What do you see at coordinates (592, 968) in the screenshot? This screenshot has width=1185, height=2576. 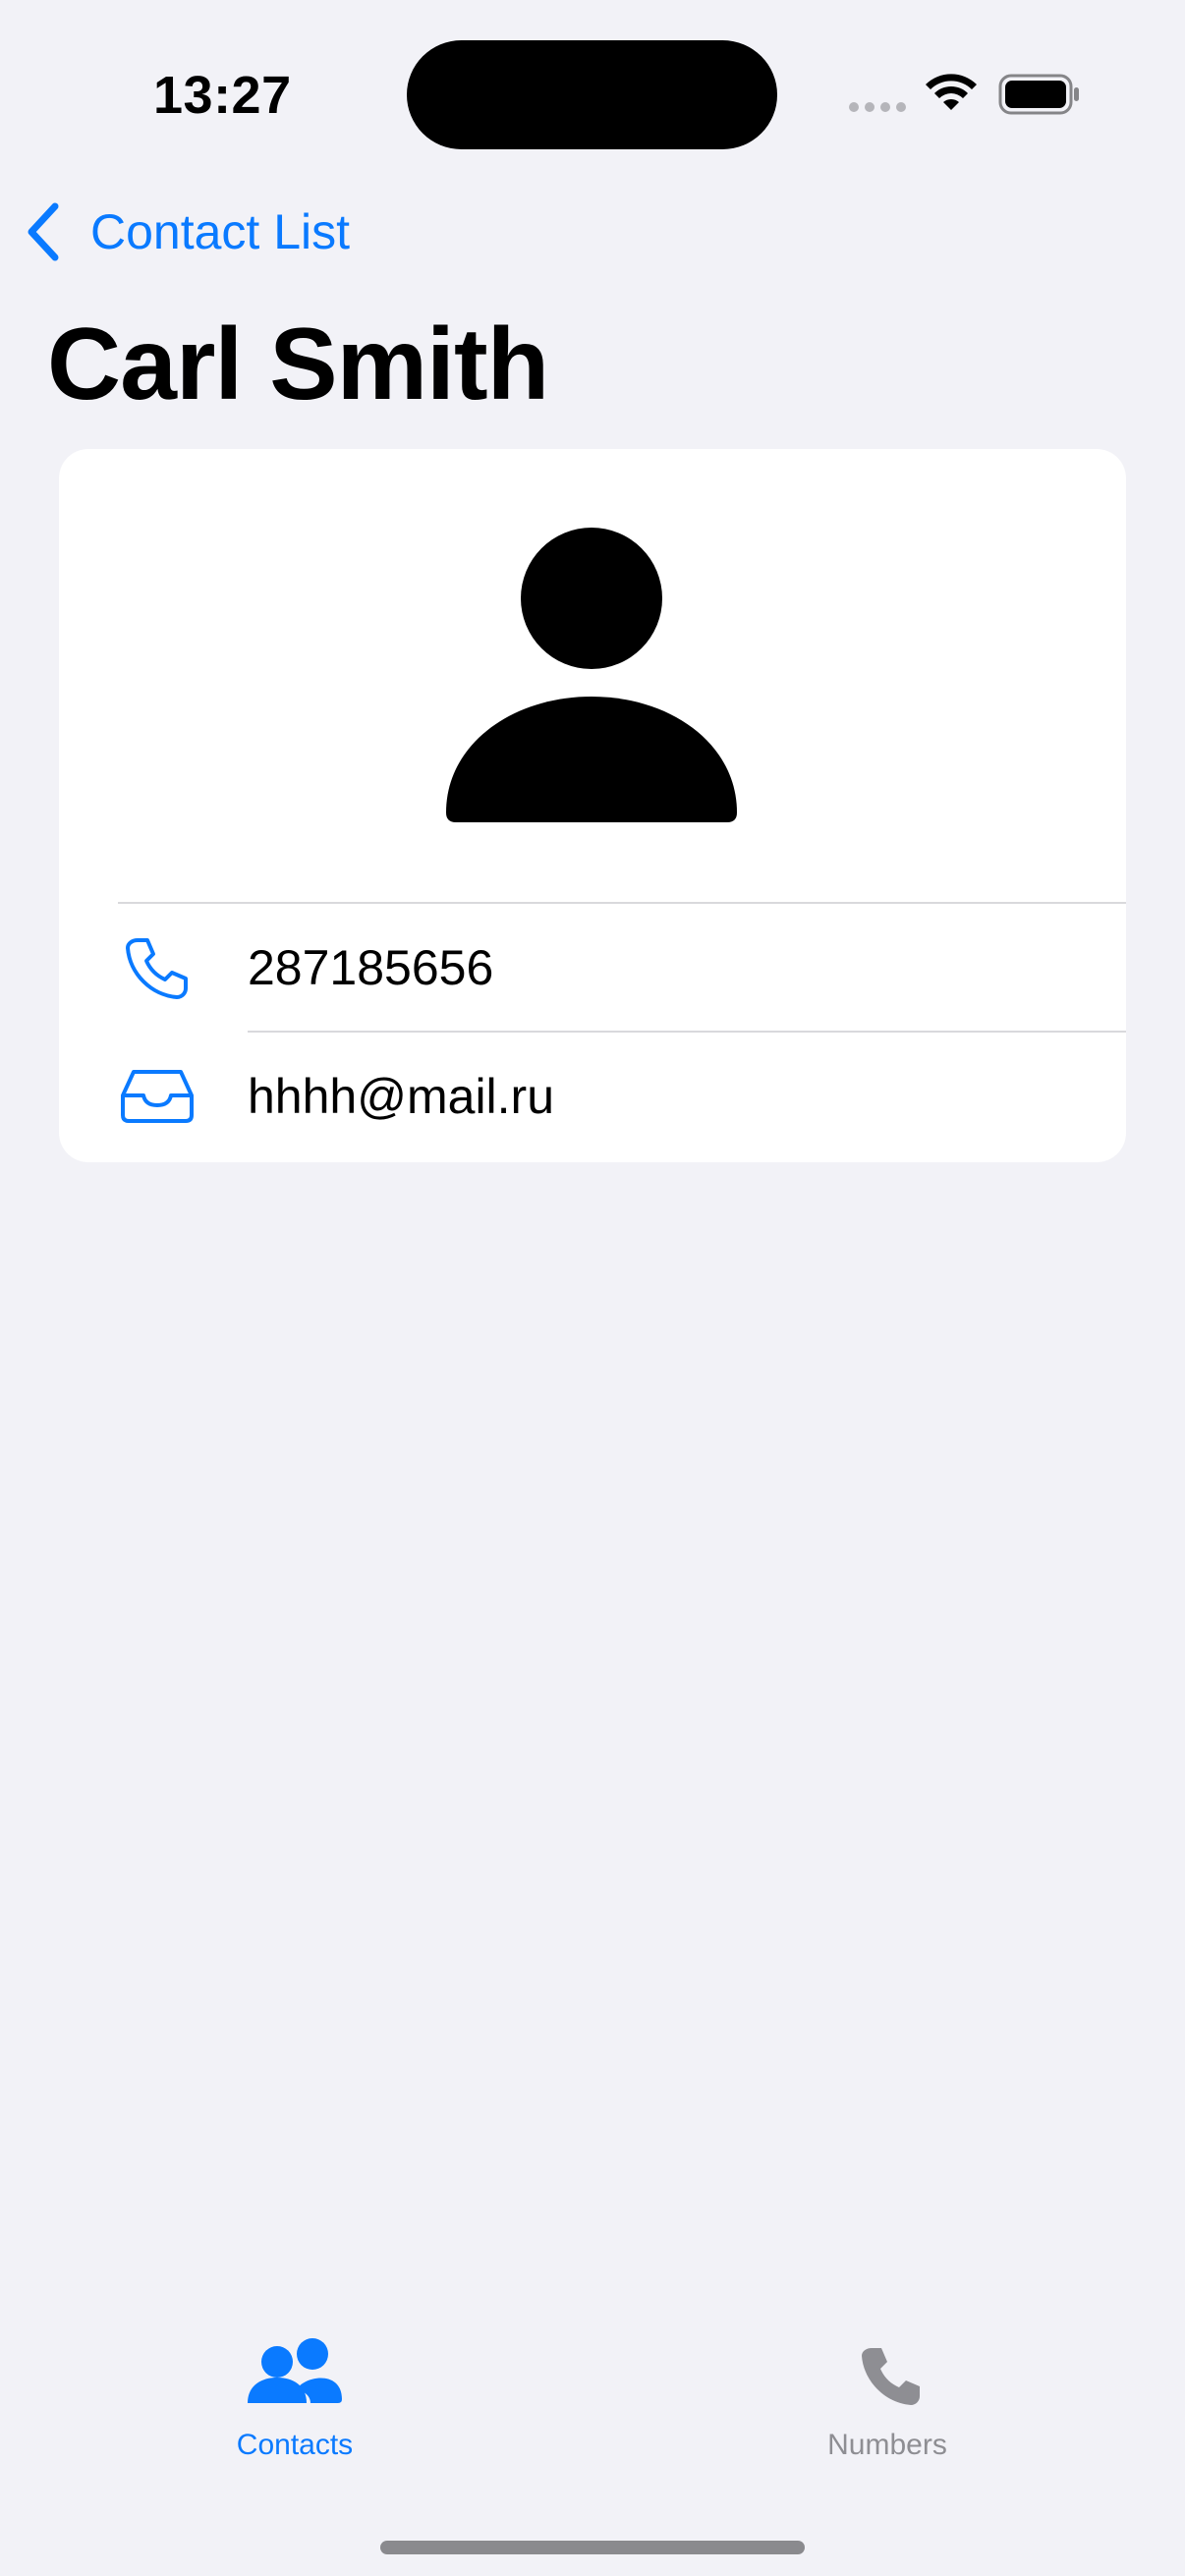 I see `phone-row: 287185656` at bounding box center [592, 968].